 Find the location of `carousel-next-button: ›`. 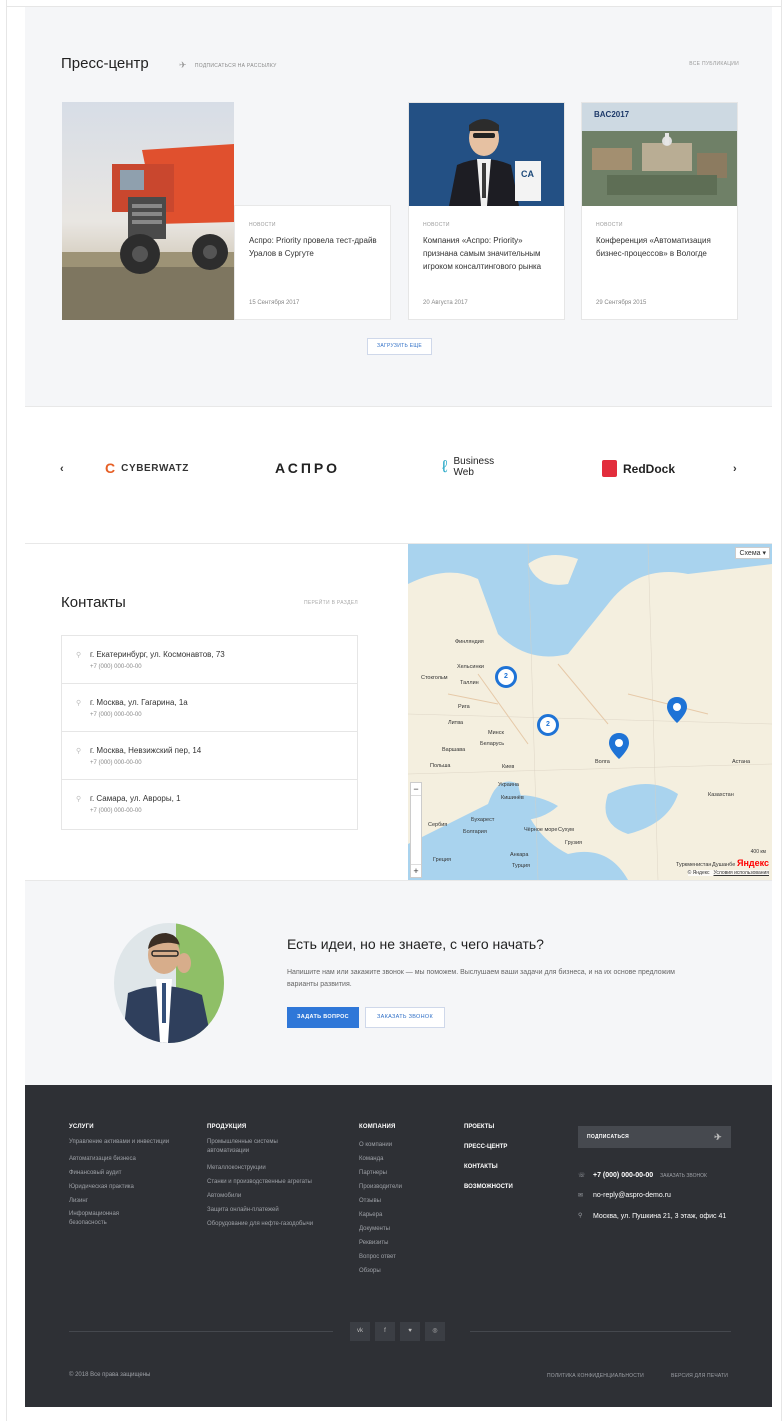

carousel-next-button: › is located at coordinates (735, 469).